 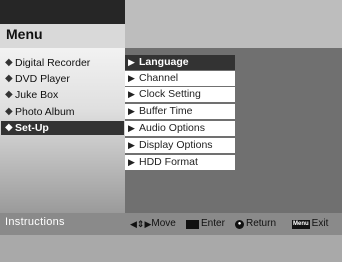 I want to click on submenu-item-label: Clock Setting, so click(x=170, y=94).